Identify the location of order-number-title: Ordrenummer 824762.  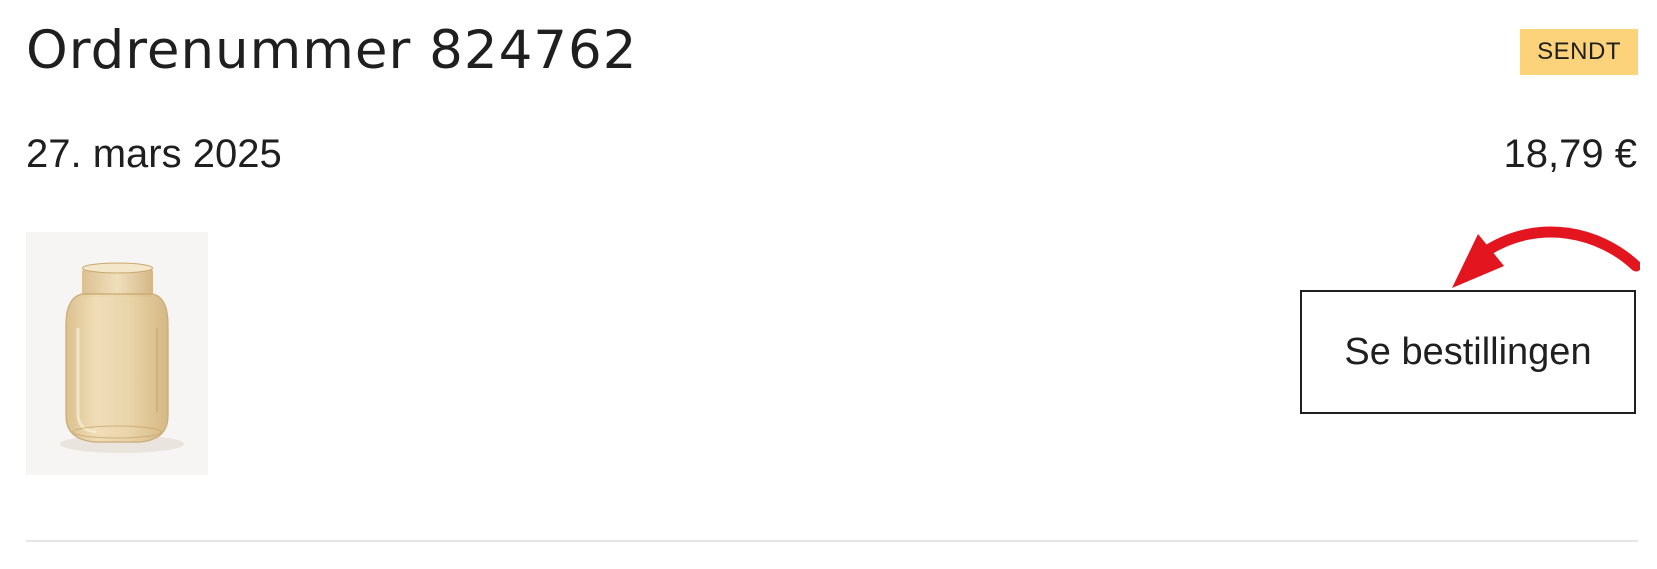
(332, 50).